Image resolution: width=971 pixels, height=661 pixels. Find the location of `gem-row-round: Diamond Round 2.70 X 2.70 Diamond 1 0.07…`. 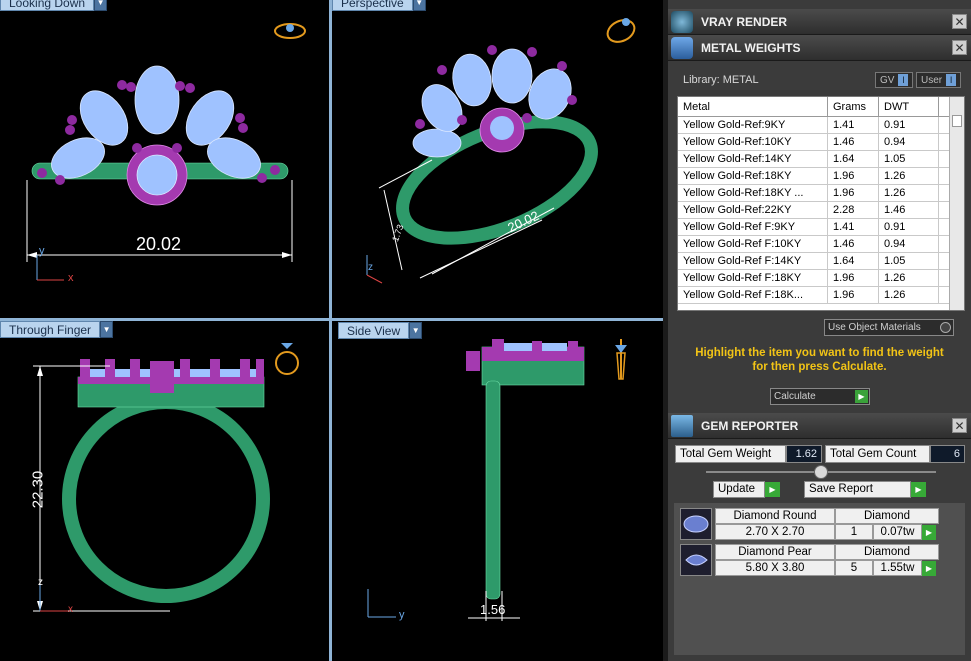

gem-row-round: Diamond Round 2.70 X 2.70 Diamond 1 0.07… is located at coordinates (811, 524).